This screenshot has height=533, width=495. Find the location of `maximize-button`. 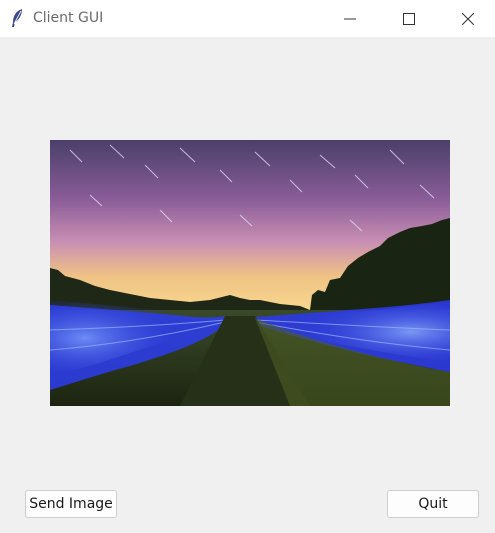

maximize-button is located at coordinates (409, 18).